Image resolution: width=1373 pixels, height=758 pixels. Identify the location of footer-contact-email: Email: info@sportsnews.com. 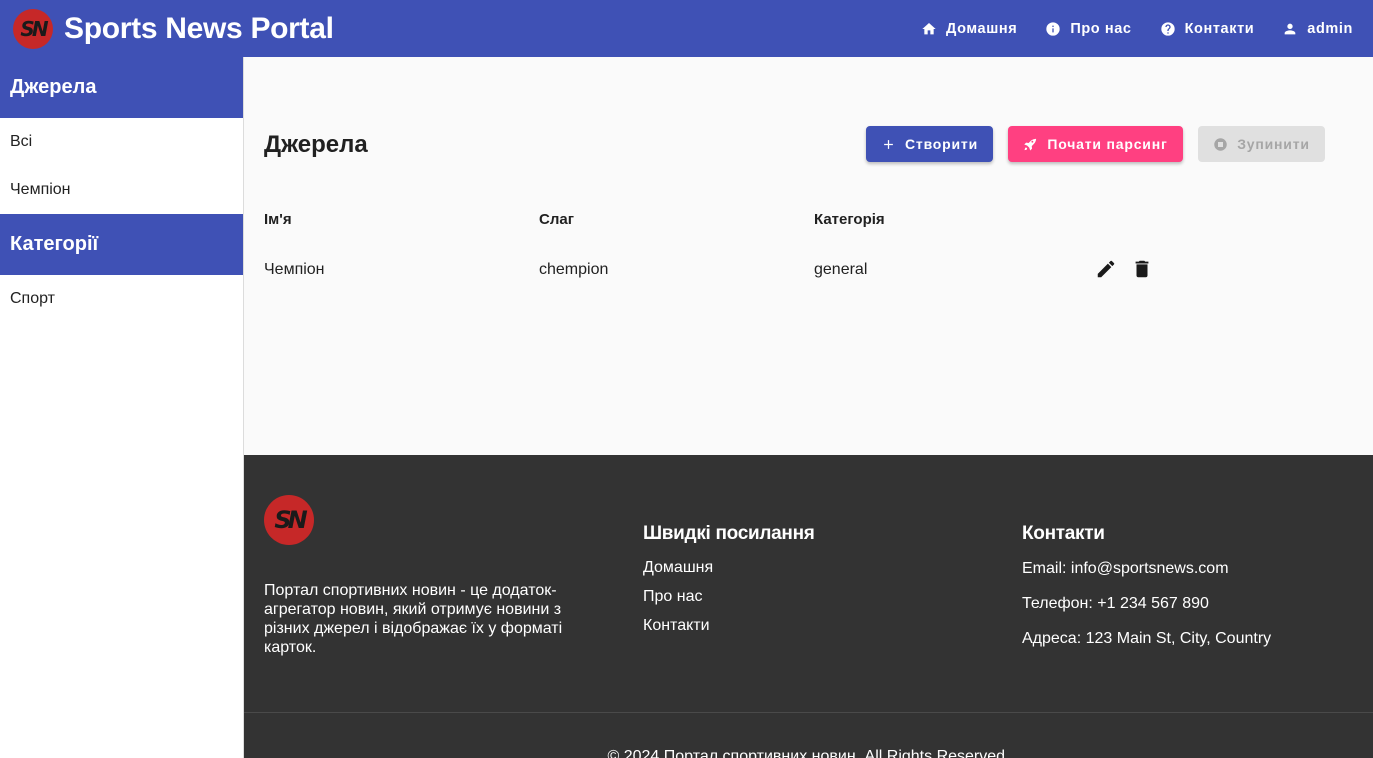
(1125, 568).